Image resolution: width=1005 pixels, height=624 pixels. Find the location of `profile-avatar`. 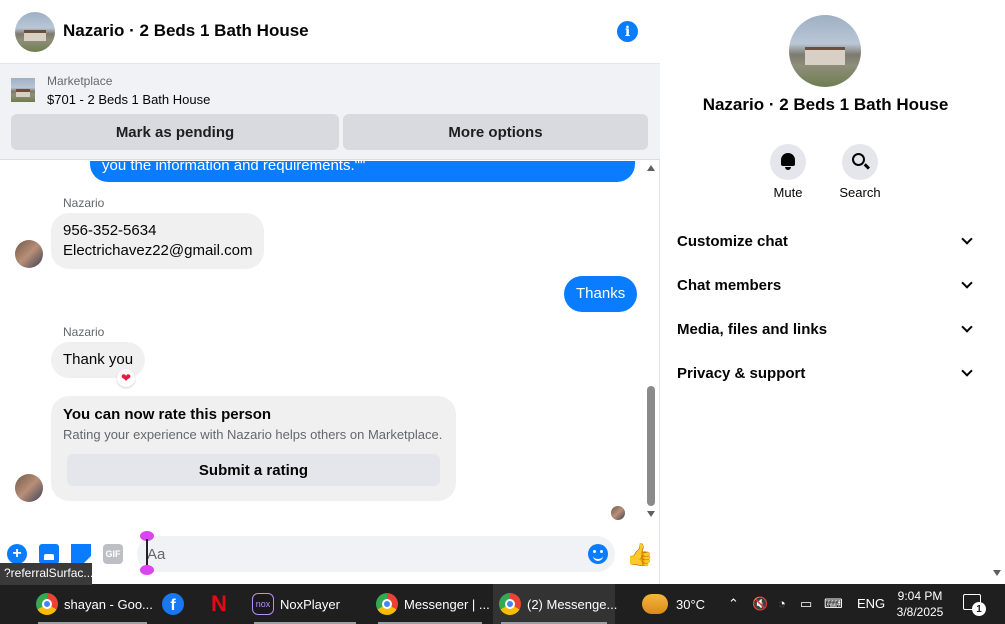

profile-avatar is located at coordinates (825, 51).